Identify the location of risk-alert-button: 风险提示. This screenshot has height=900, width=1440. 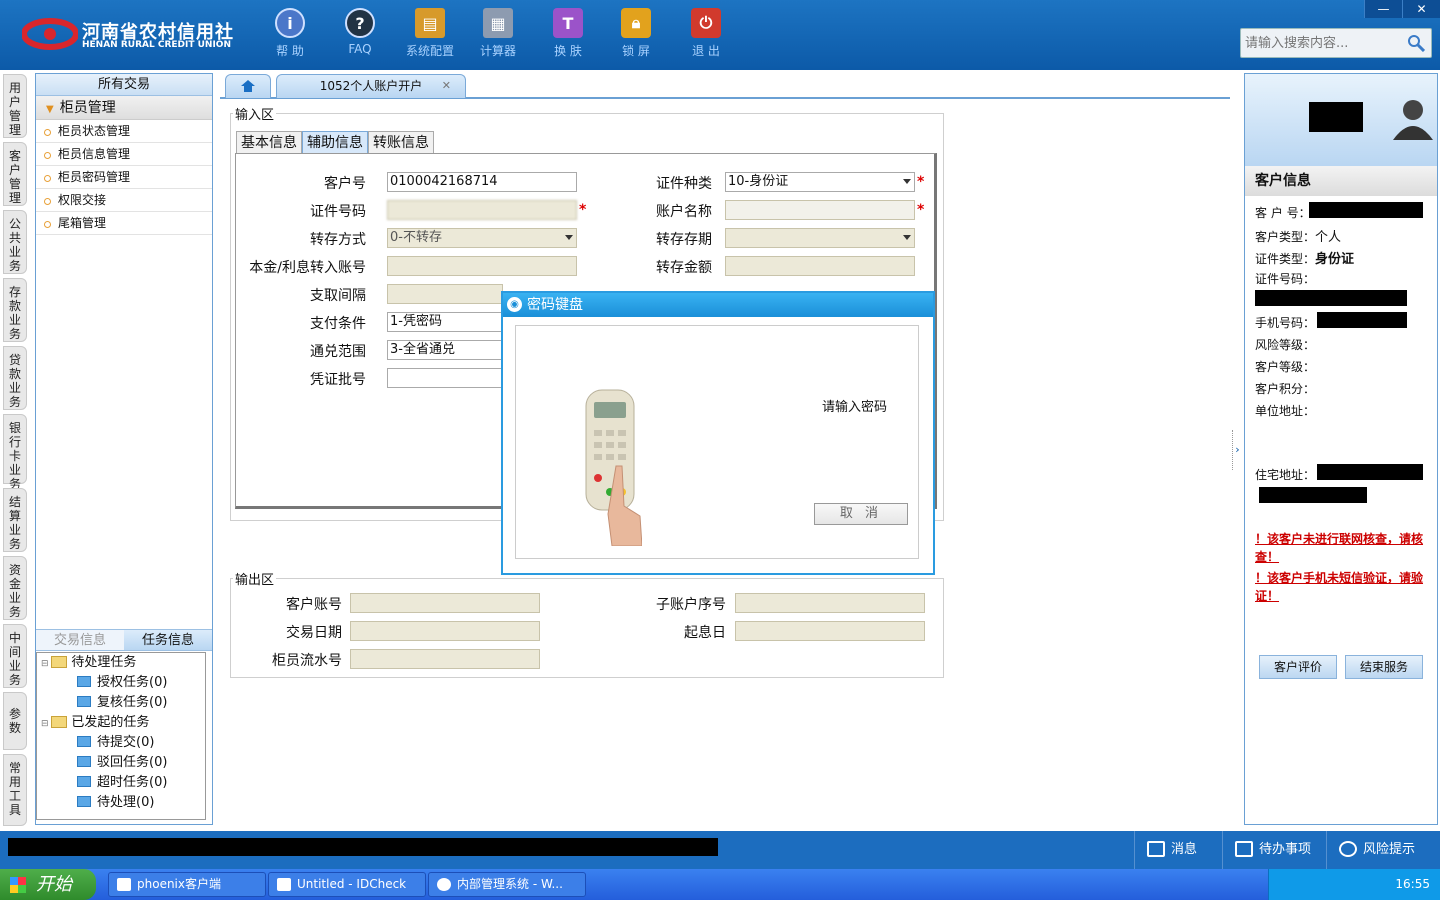
(1383, 850).